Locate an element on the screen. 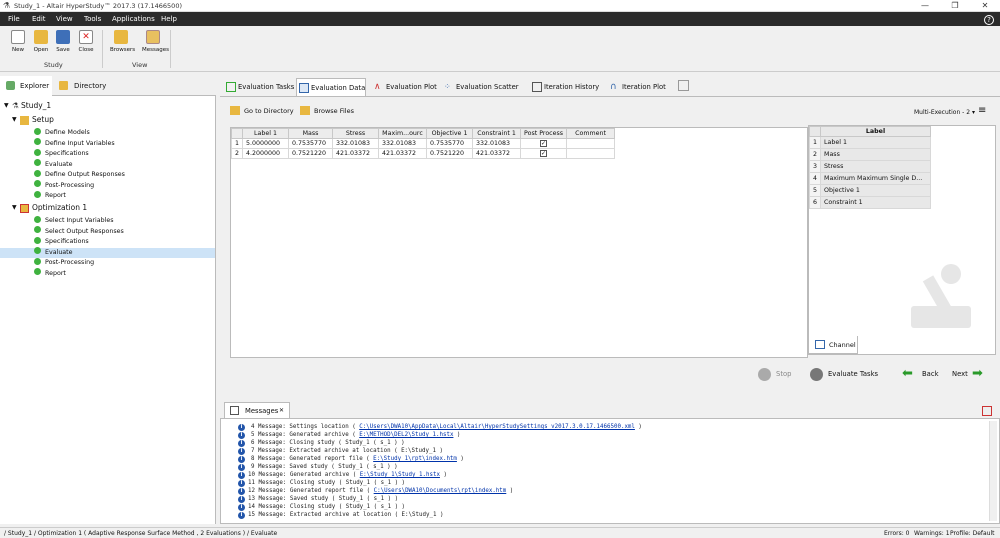 This screenshot has height=538, width=1000. tree-report: Report is located at coordinates (50, 195).